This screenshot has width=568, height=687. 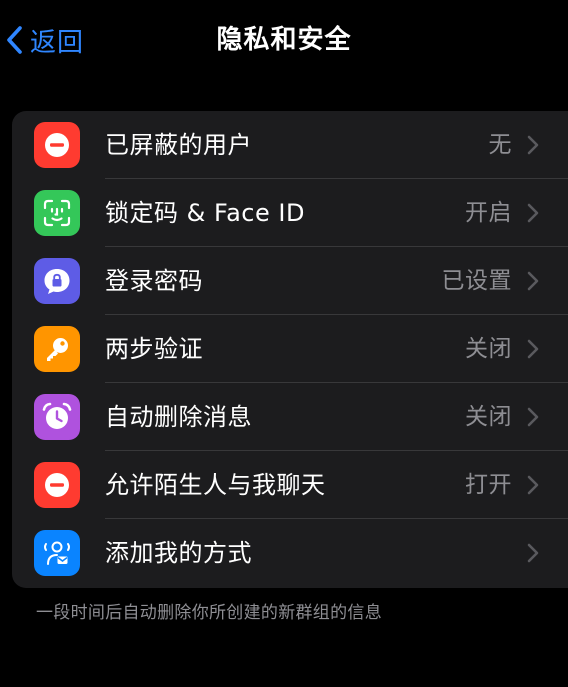 What do you see at coordinates (215, 485) in the screenshot?
I see `row-label: 允许陌生人与我聊天` at bounding box center [215, 485].